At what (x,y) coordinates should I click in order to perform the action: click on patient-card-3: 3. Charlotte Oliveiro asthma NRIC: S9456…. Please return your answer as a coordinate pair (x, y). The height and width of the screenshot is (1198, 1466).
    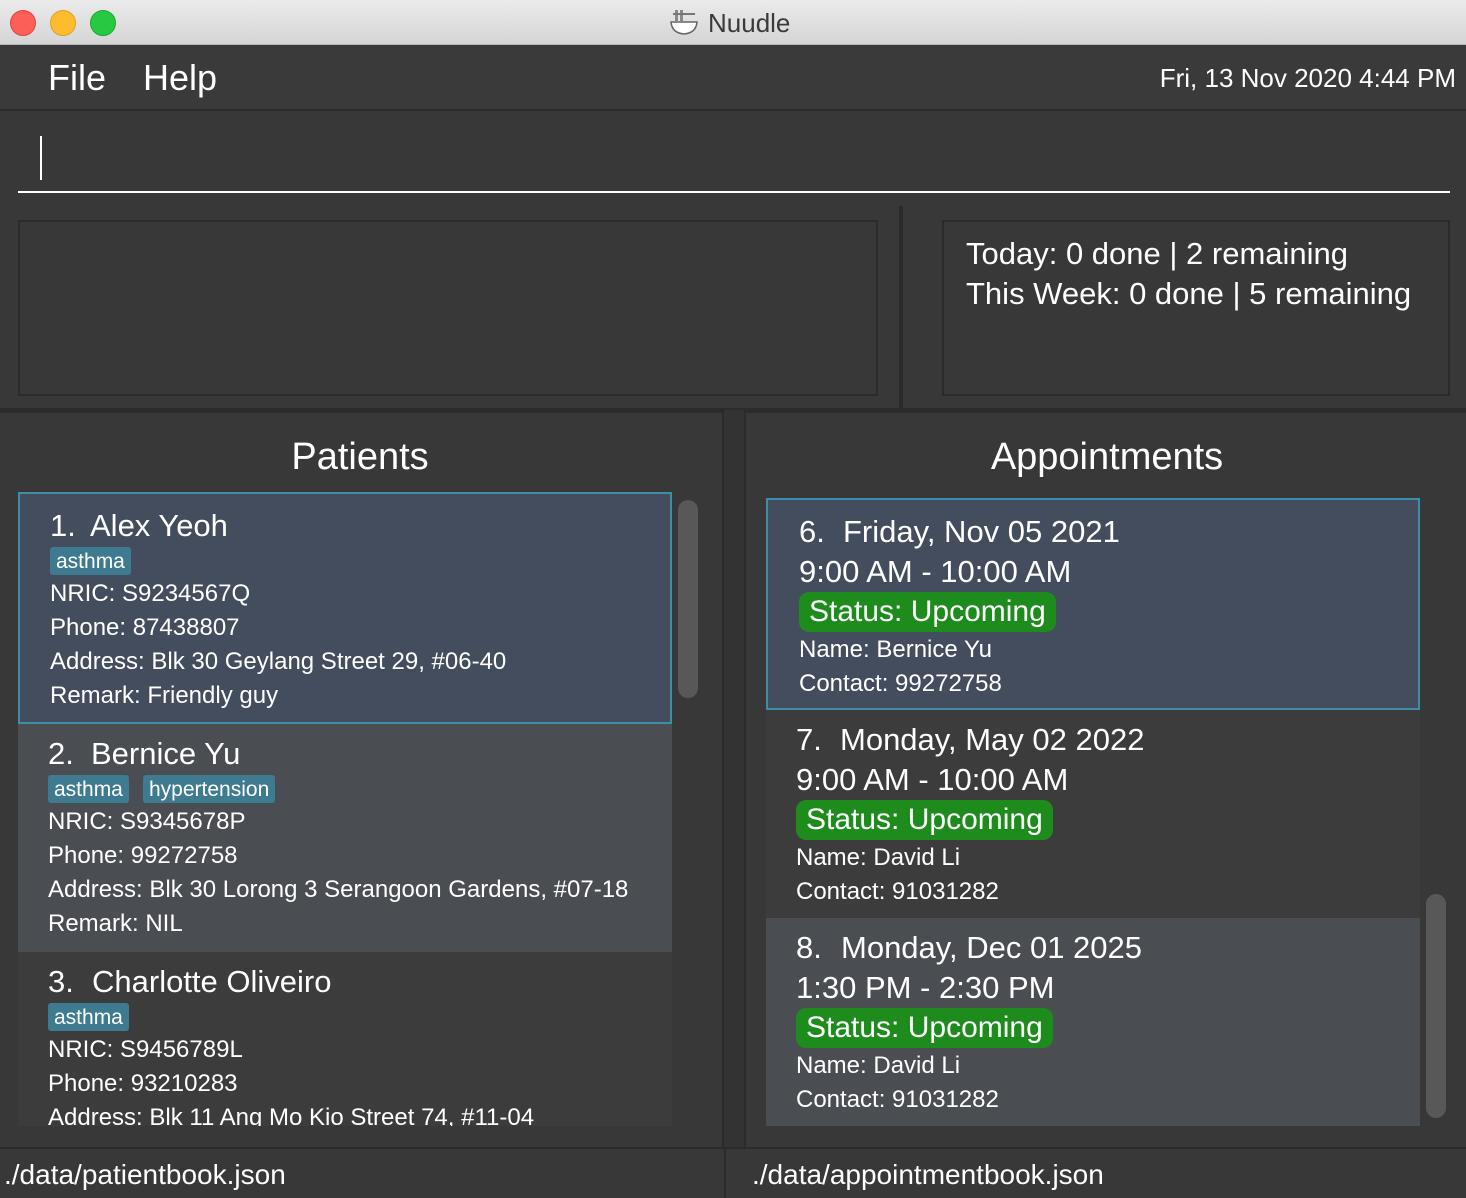
    Looking at the image, I should click on (345, 1039).